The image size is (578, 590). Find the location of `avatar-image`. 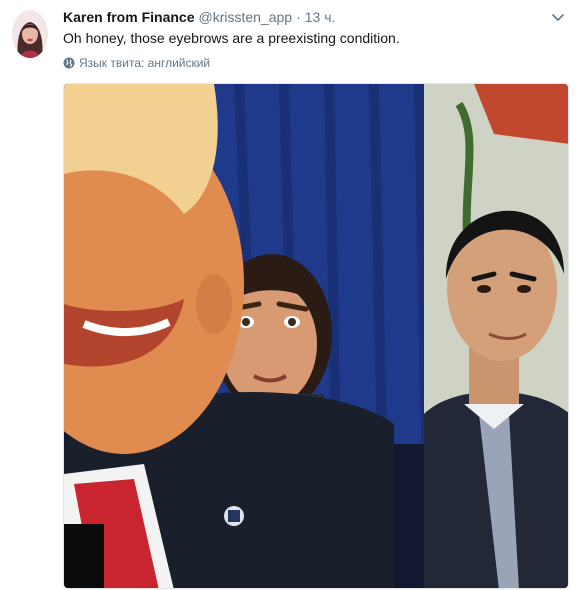

avatar-image is located at coordinates (30, 34).